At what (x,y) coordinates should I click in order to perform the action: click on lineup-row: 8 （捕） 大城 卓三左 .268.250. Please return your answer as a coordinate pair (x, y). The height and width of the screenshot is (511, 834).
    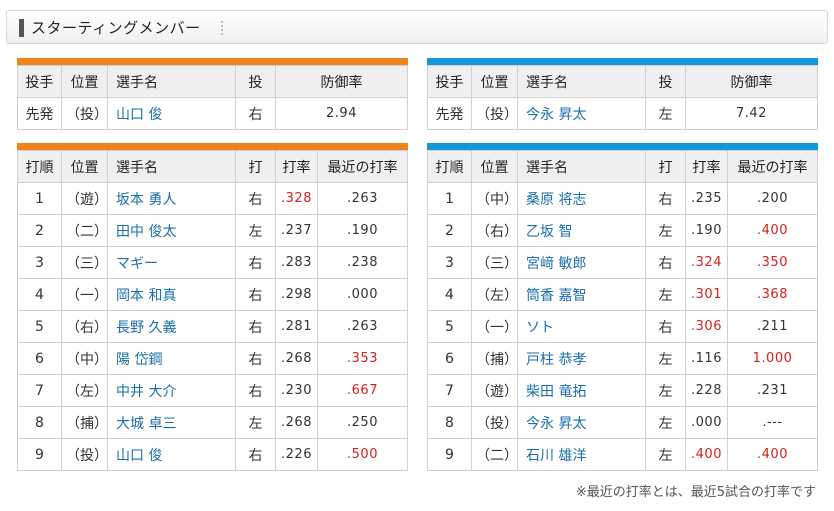
    Looking at the image, I should click on (212, 422).